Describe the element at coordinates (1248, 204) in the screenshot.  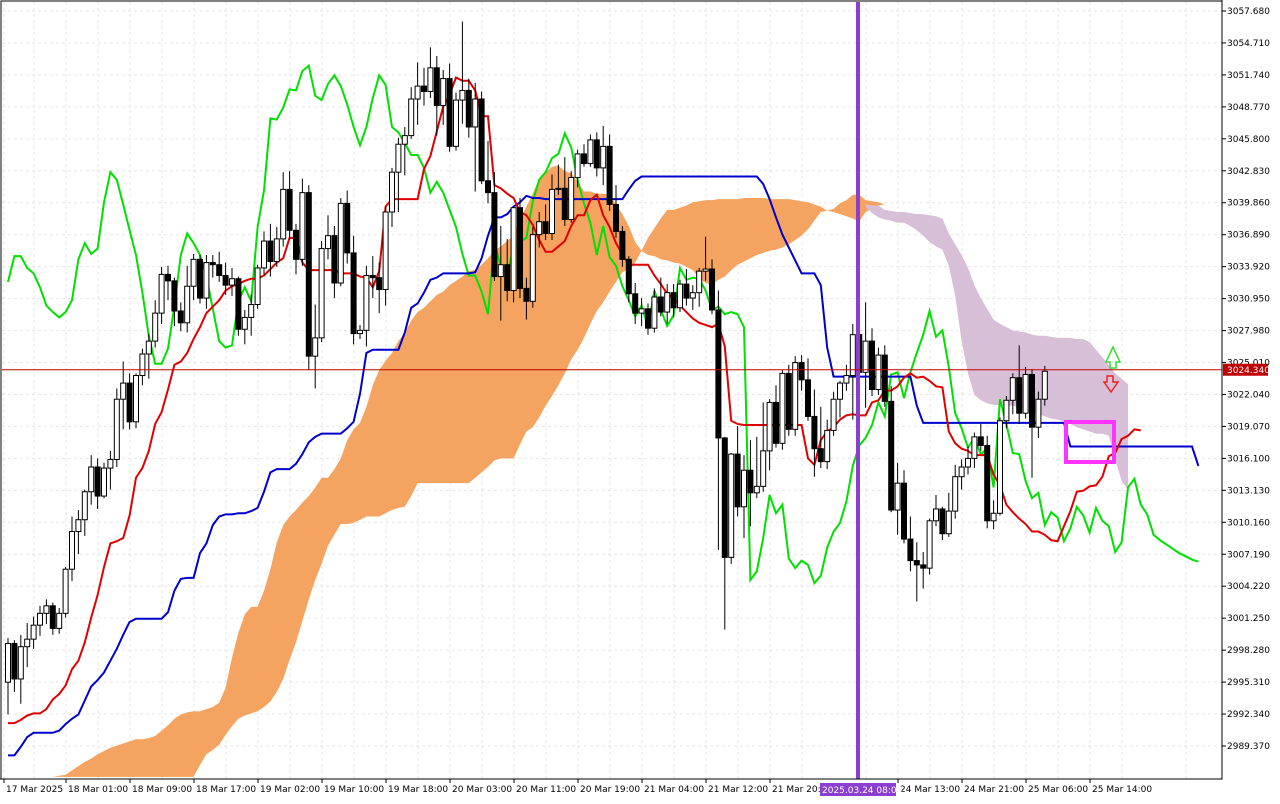
I see `y-tick-label: 3039.860` at that location.